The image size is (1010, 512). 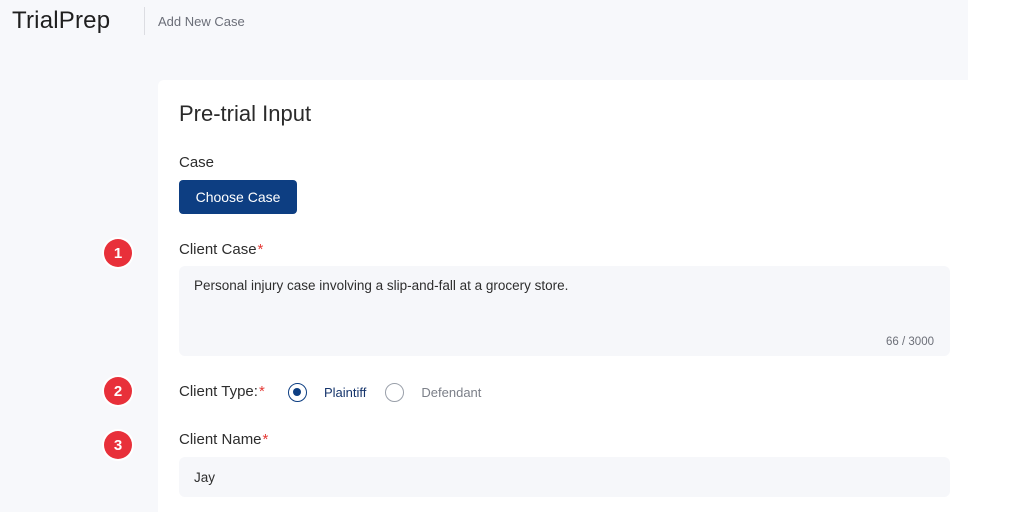 What do you see at coordinates (384, 392) in the screenshot?
I see `client-type-radio-group: Plaintiff Defendant` at bounding box center [384, 392].